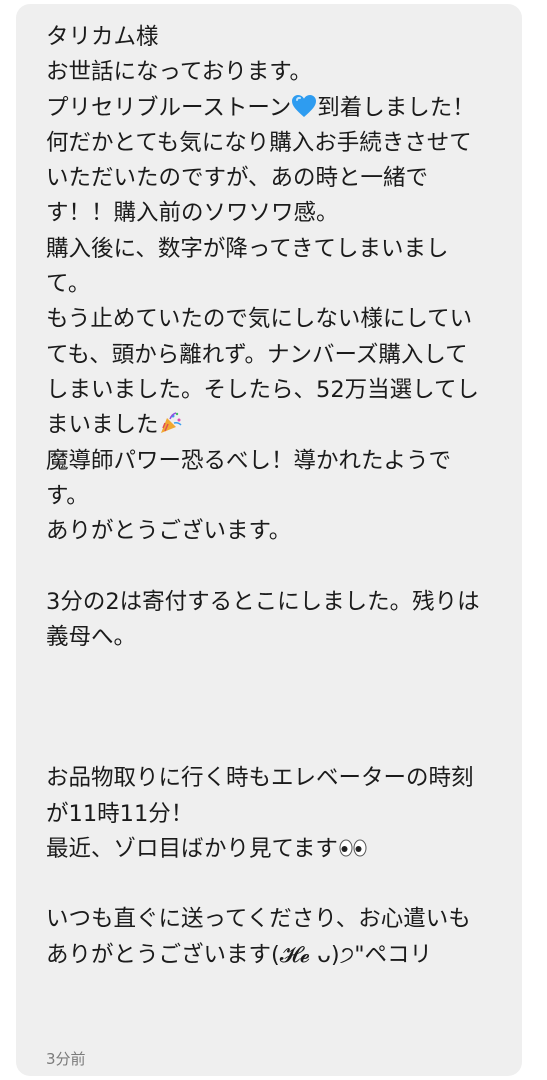 The width and height of the screenshot is (547, 1080). What do you see at coordinates (289, 425) in the screenshot?
I see `message-line: まいました` at bounding box center [289, 425].